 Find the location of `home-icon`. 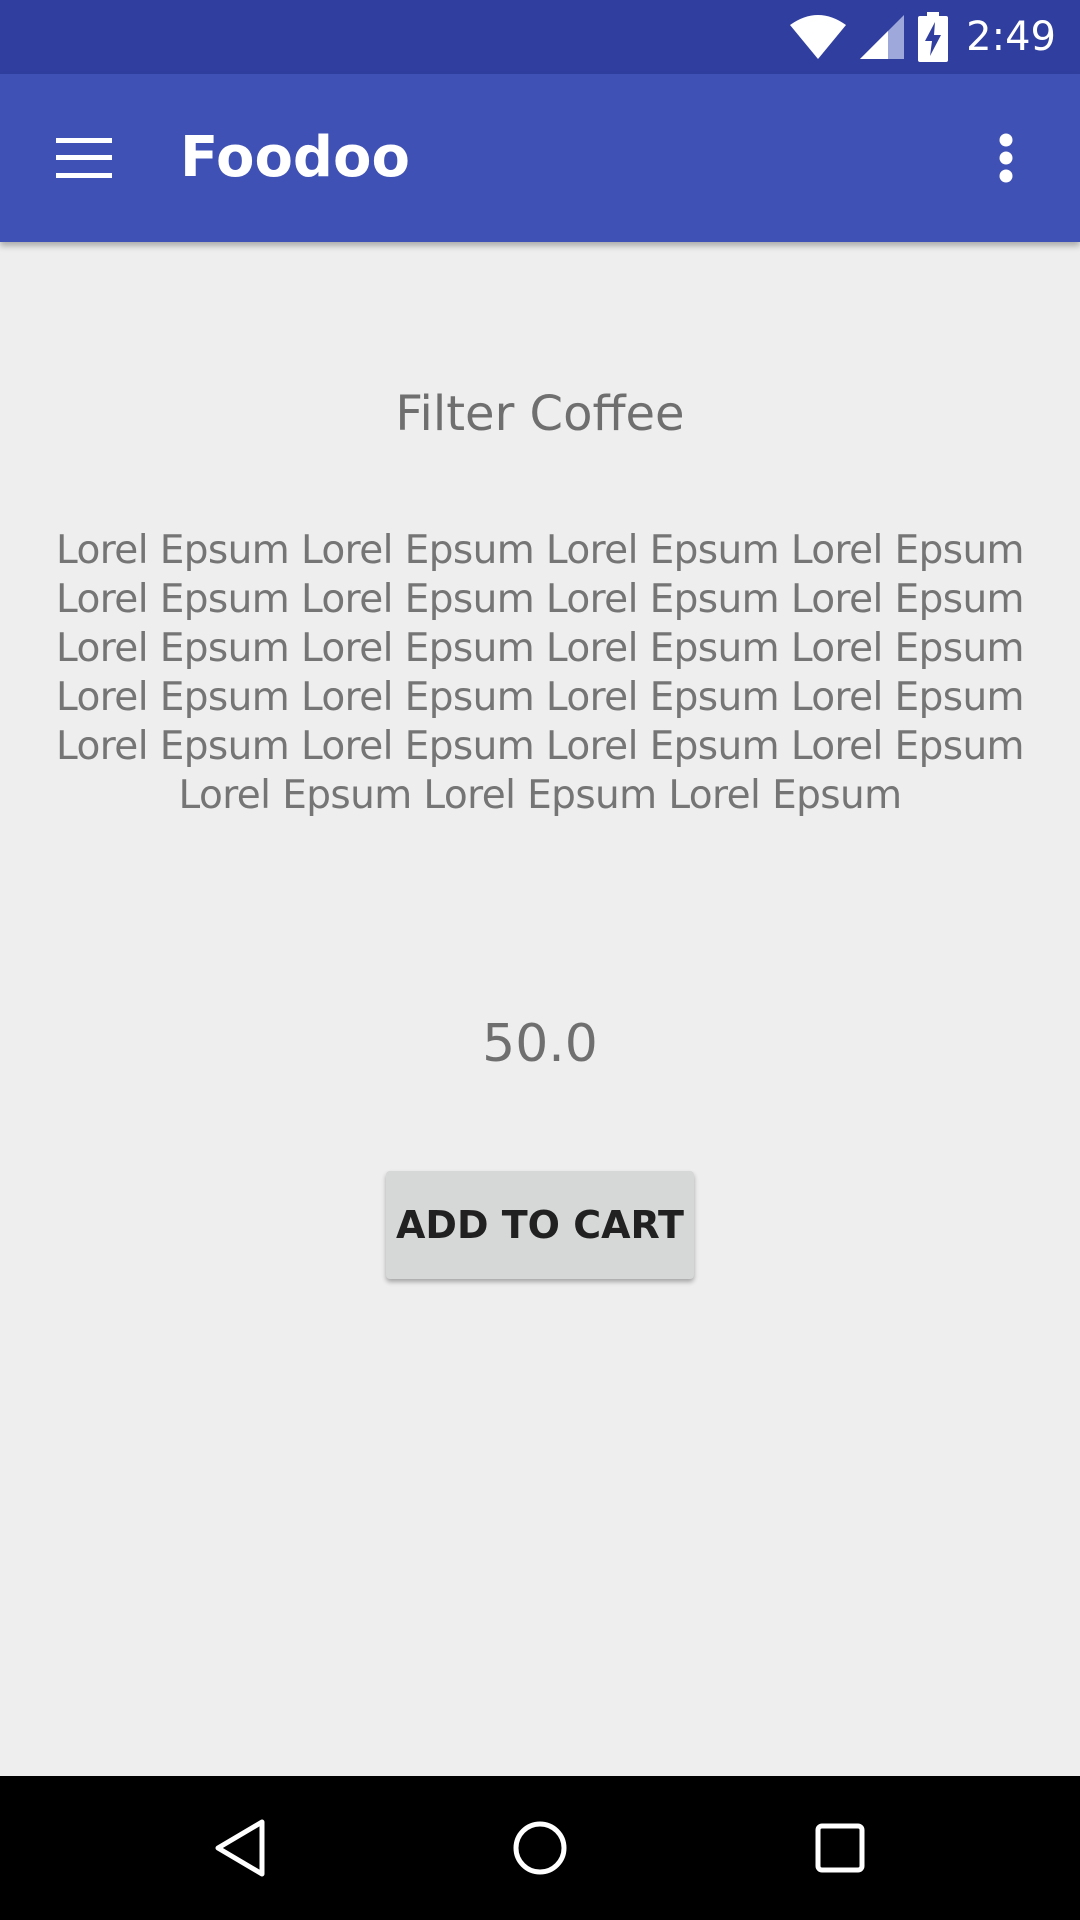

home-icon is located at coordinates (540, 1848).